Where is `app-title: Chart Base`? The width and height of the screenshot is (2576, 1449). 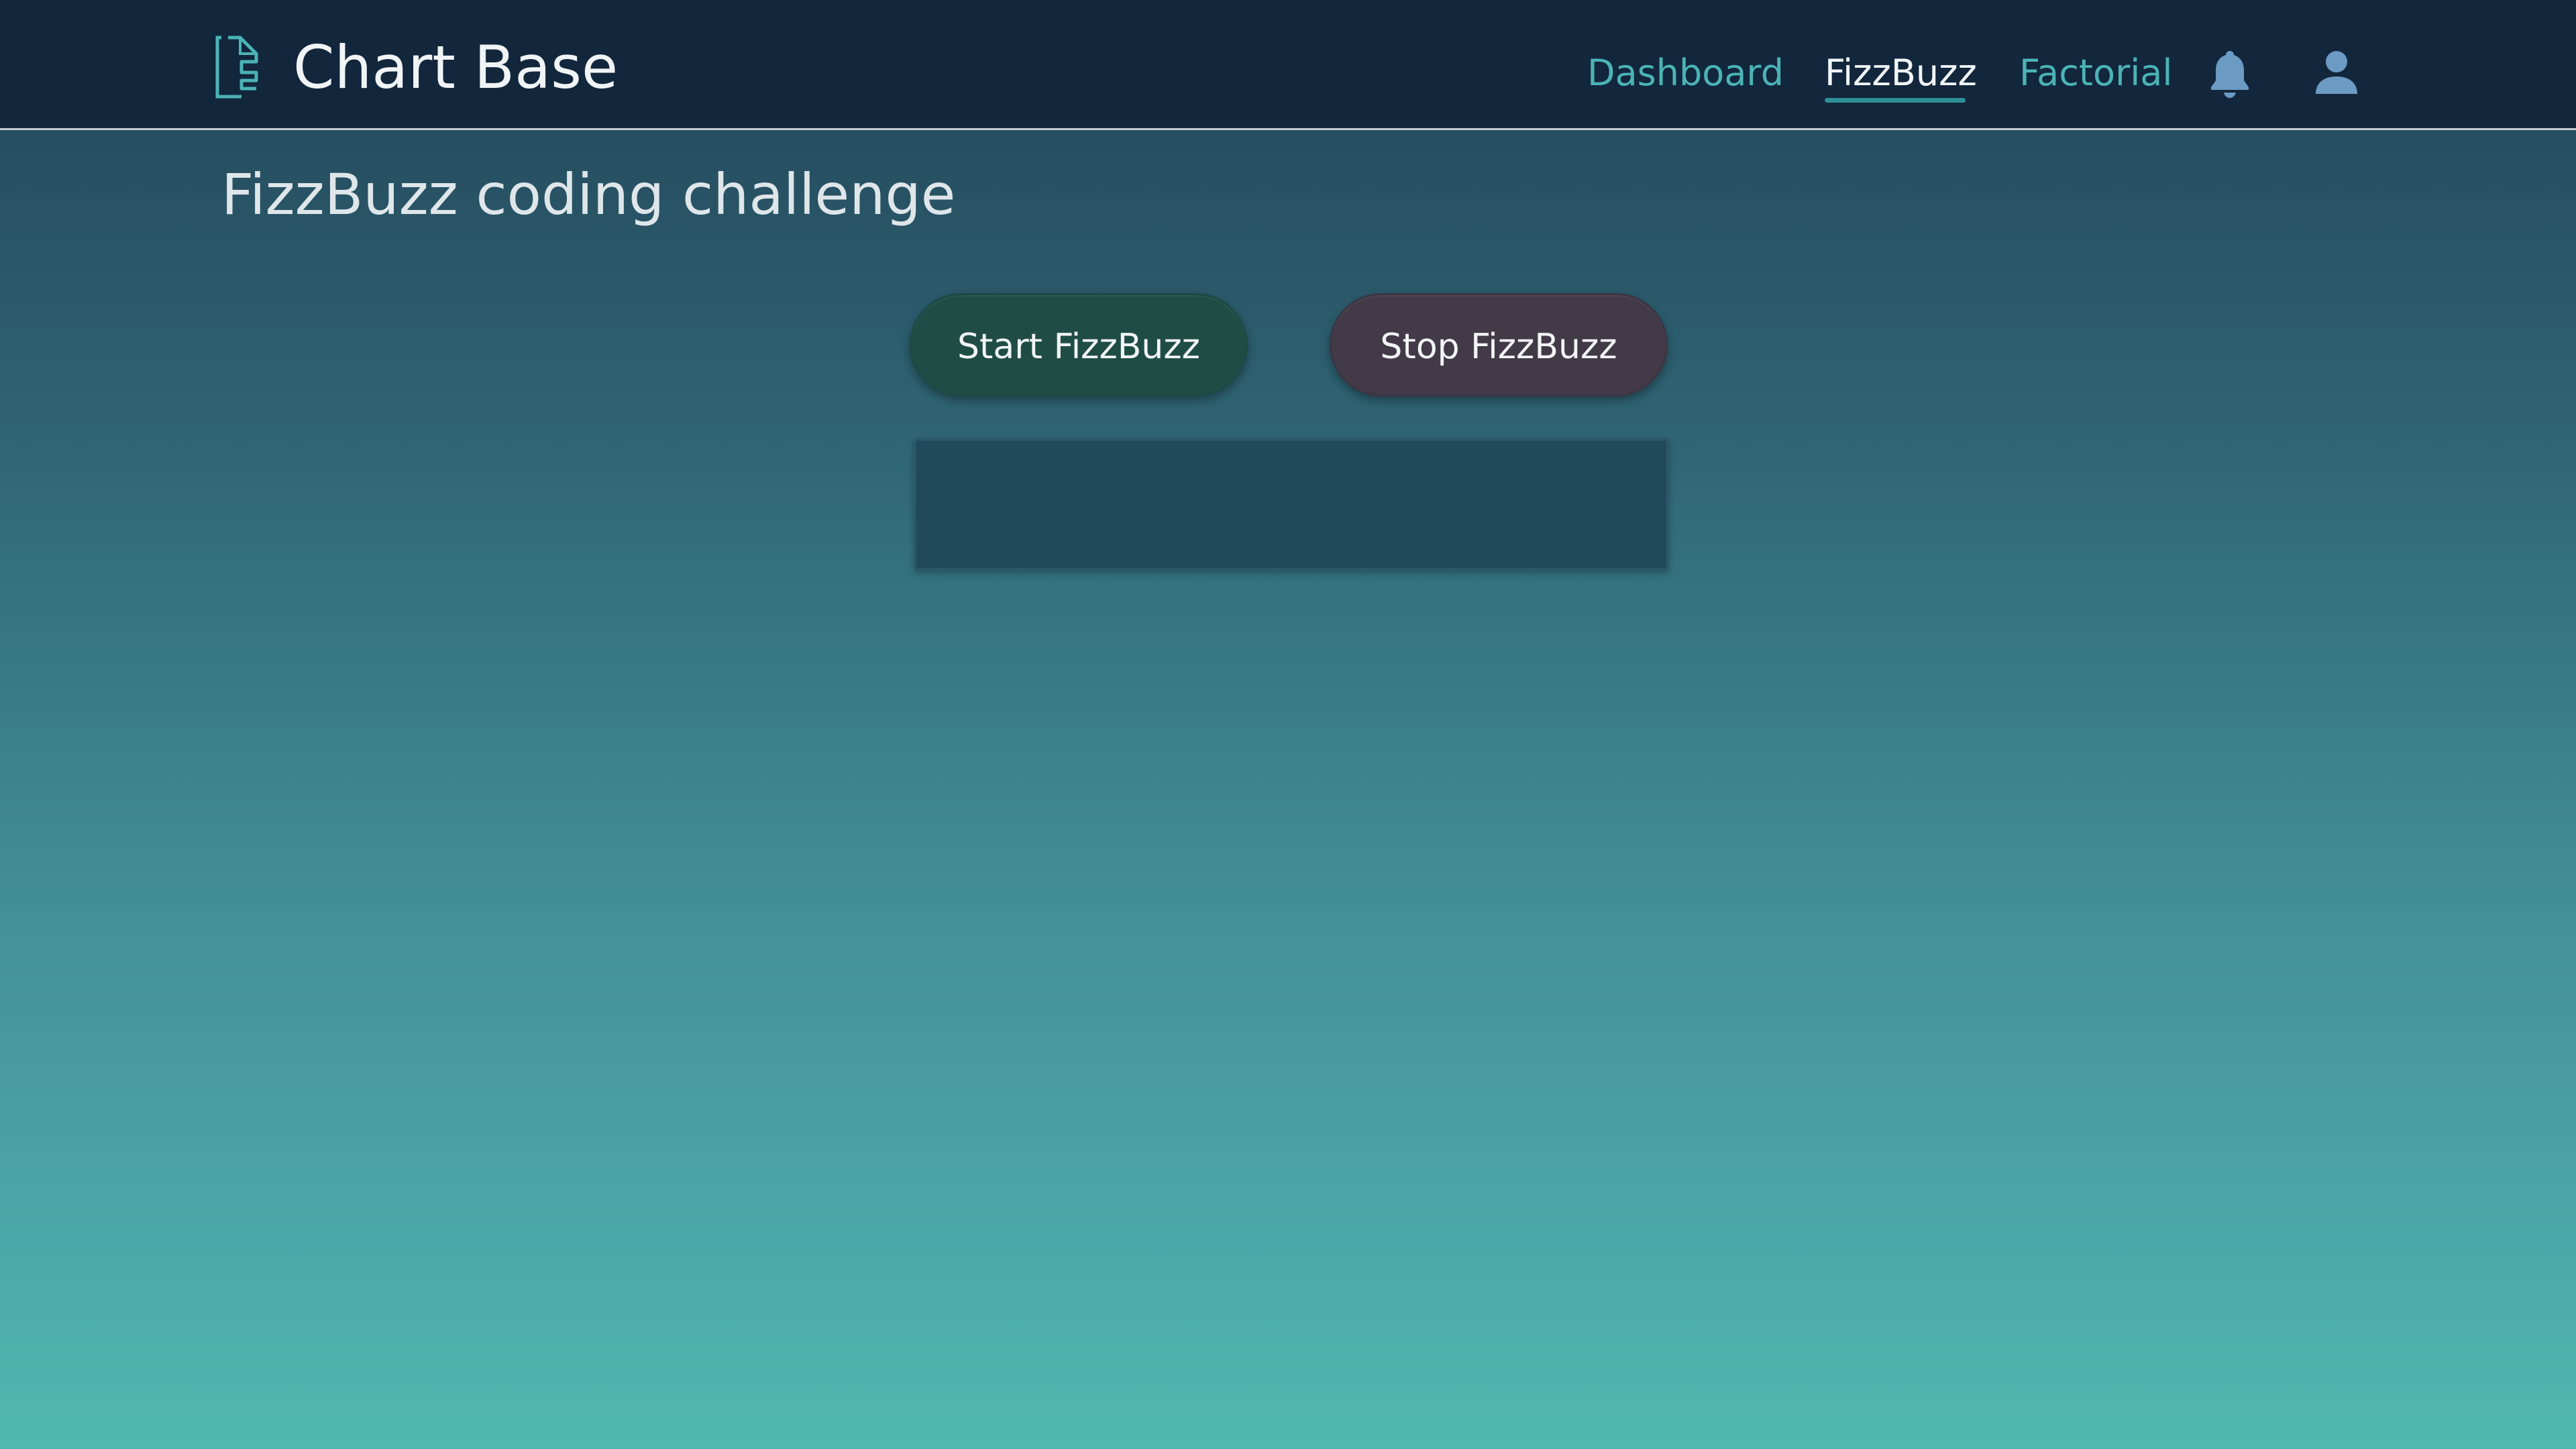 app-title: Chart Base is located at coordinates (455, 68).